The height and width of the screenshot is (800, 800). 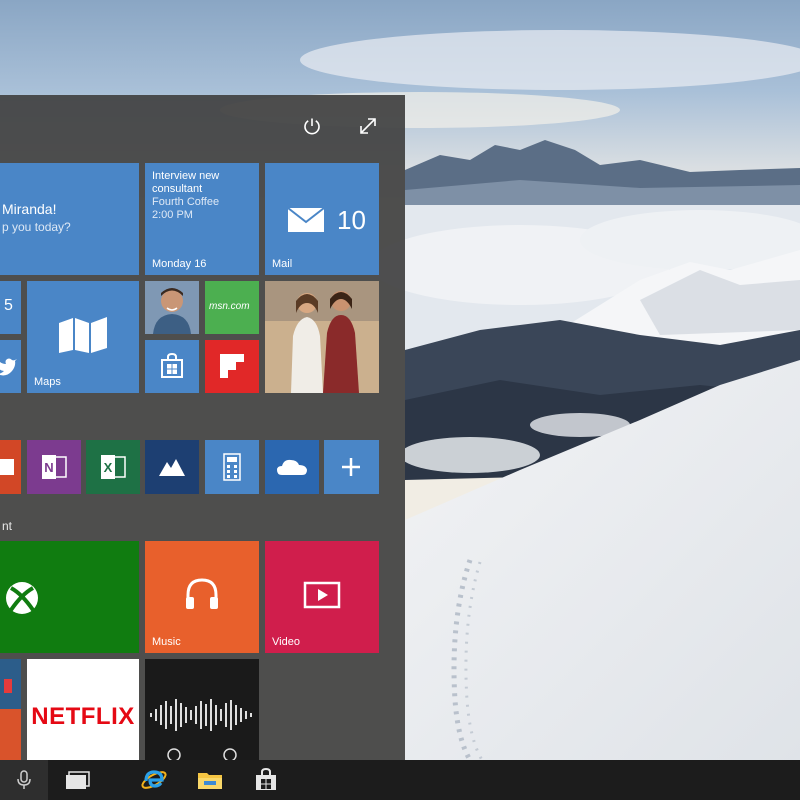 I want to click on flipboard-tile, so click(x=232, y=366).